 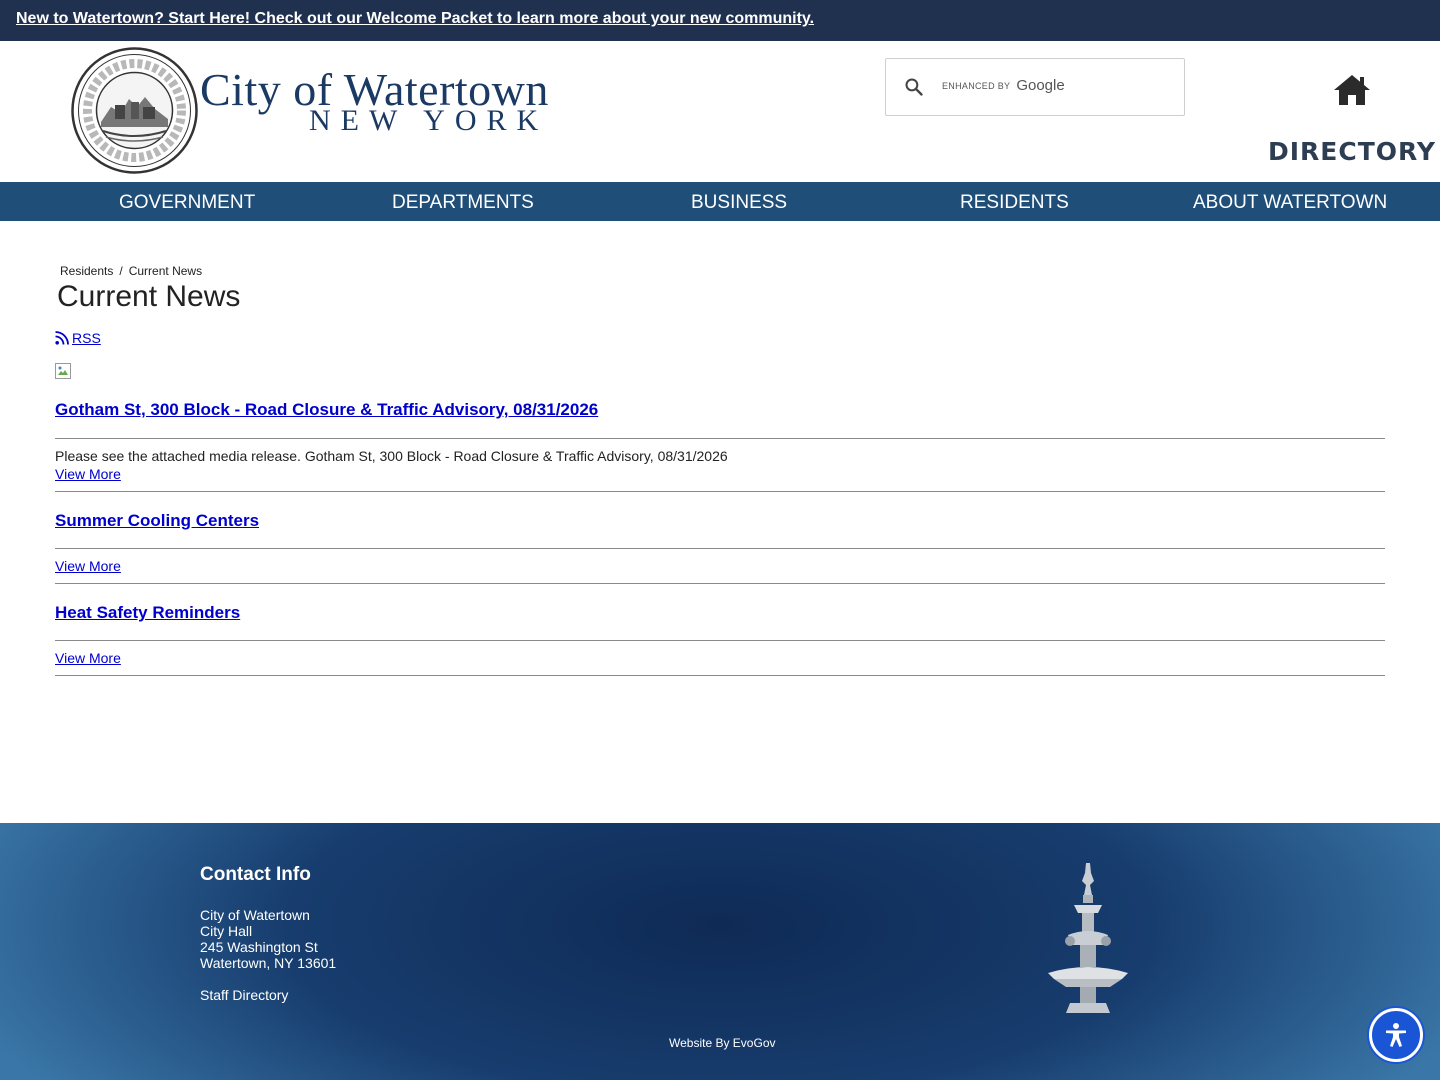 I want to click on contact-line: City Hall, so click(x=226, y=931).